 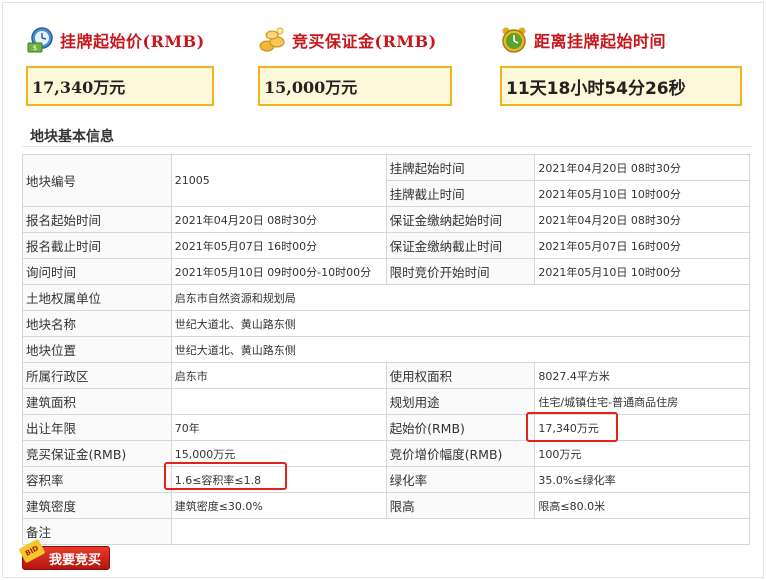 What do you see at coordinates (97, 180) in the screenshot?
I see `parcel-no-label: 地块编号` at bounding box center [97, 180].